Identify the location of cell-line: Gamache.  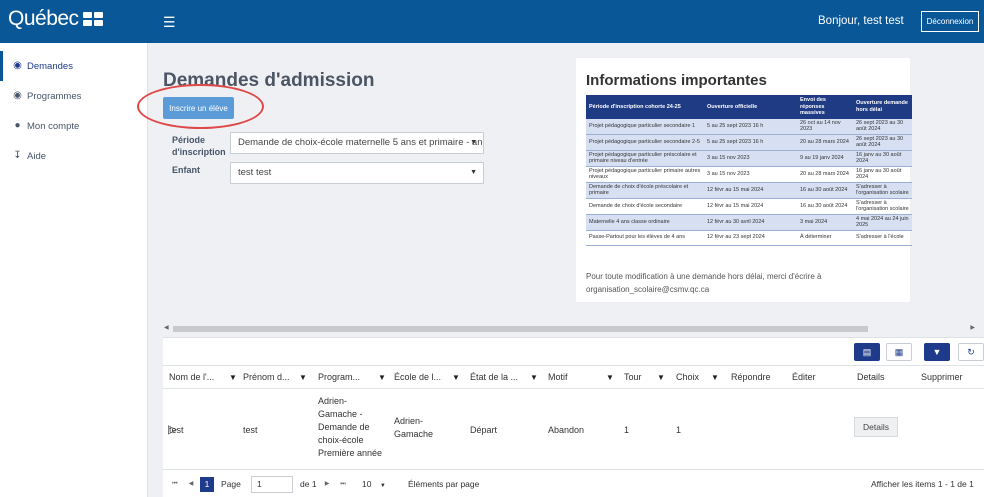
(414, 434).